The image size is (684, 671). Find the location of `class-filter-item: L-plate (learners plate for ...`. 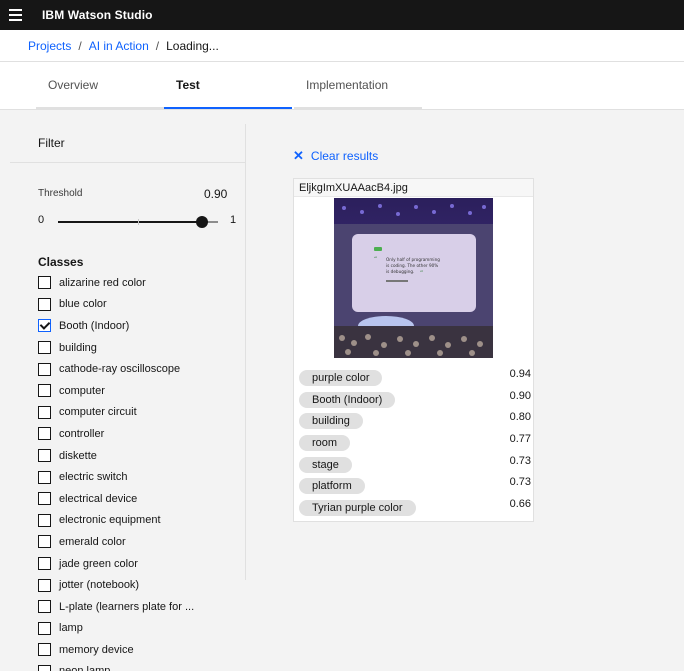

class-filter-item: L-plate (learners plate for ... is located at coordinates (142, 607).